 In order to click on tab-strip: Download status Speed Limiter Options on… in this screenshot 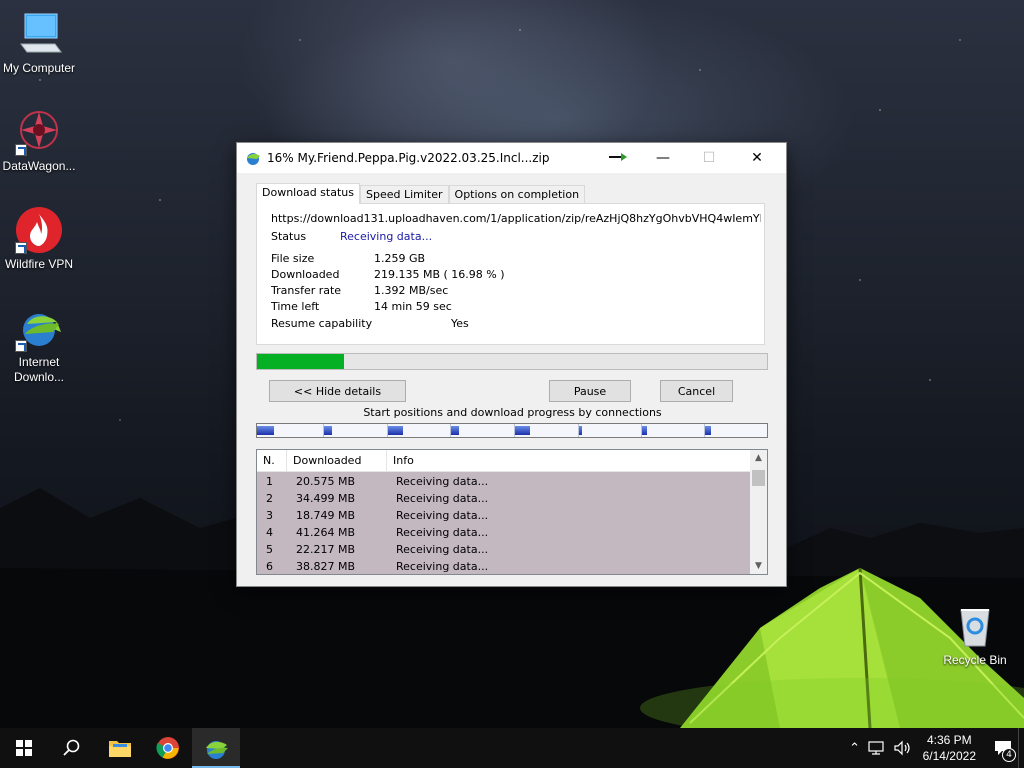, I will do `click(421, 193)`.